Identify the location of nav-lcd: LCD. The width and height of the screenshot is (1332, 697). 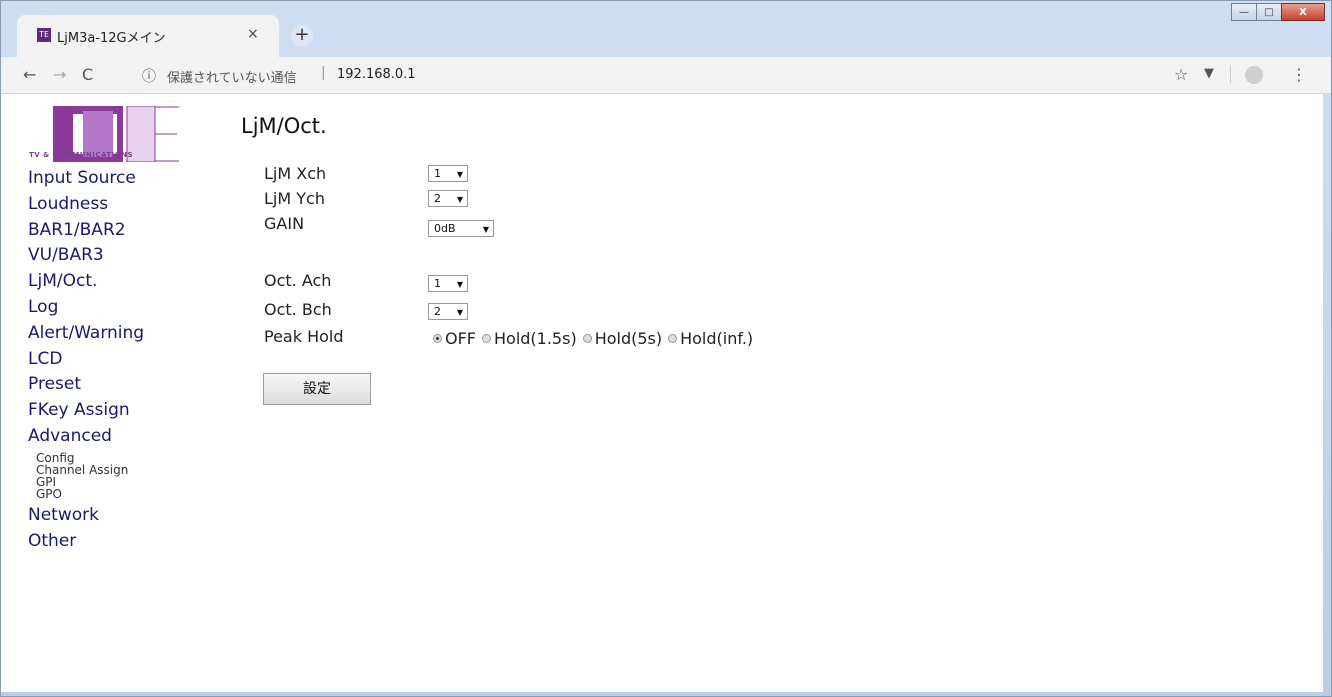
(123, 360).